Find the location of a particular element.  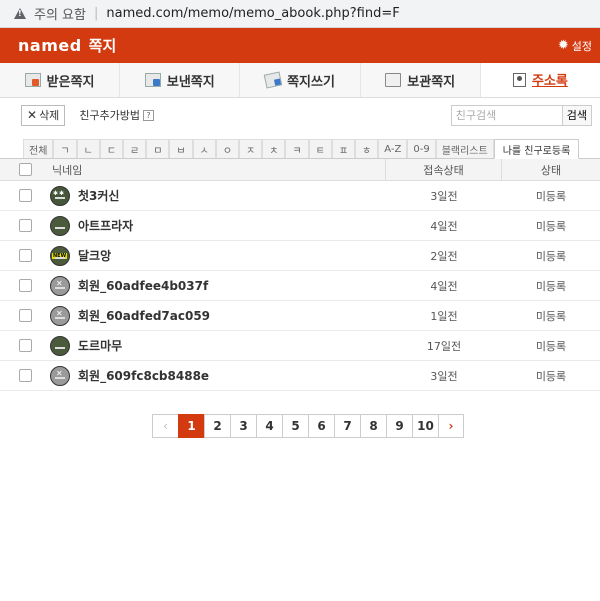

tab-label: 보낸쪽지 is located at coordinates (190, 82).